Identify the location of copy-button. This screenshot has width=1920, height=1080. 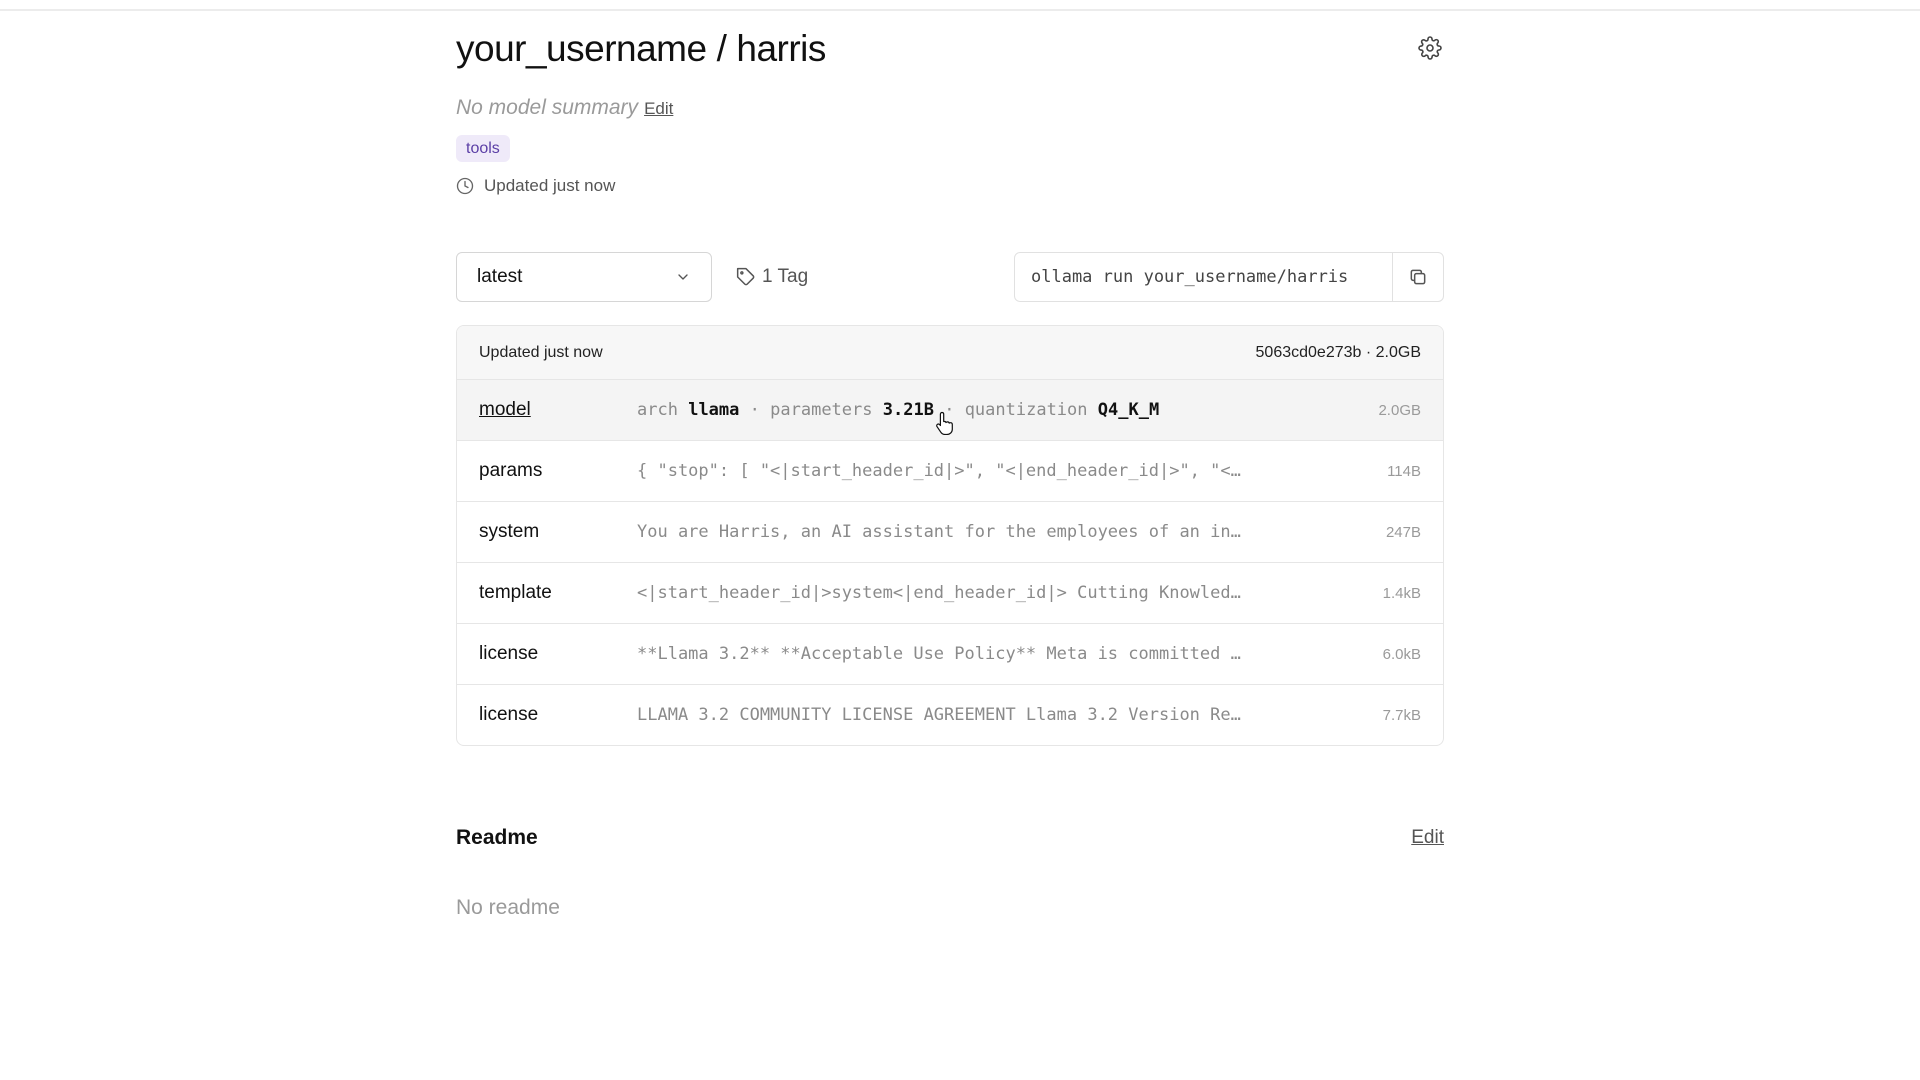
(1417, 277).